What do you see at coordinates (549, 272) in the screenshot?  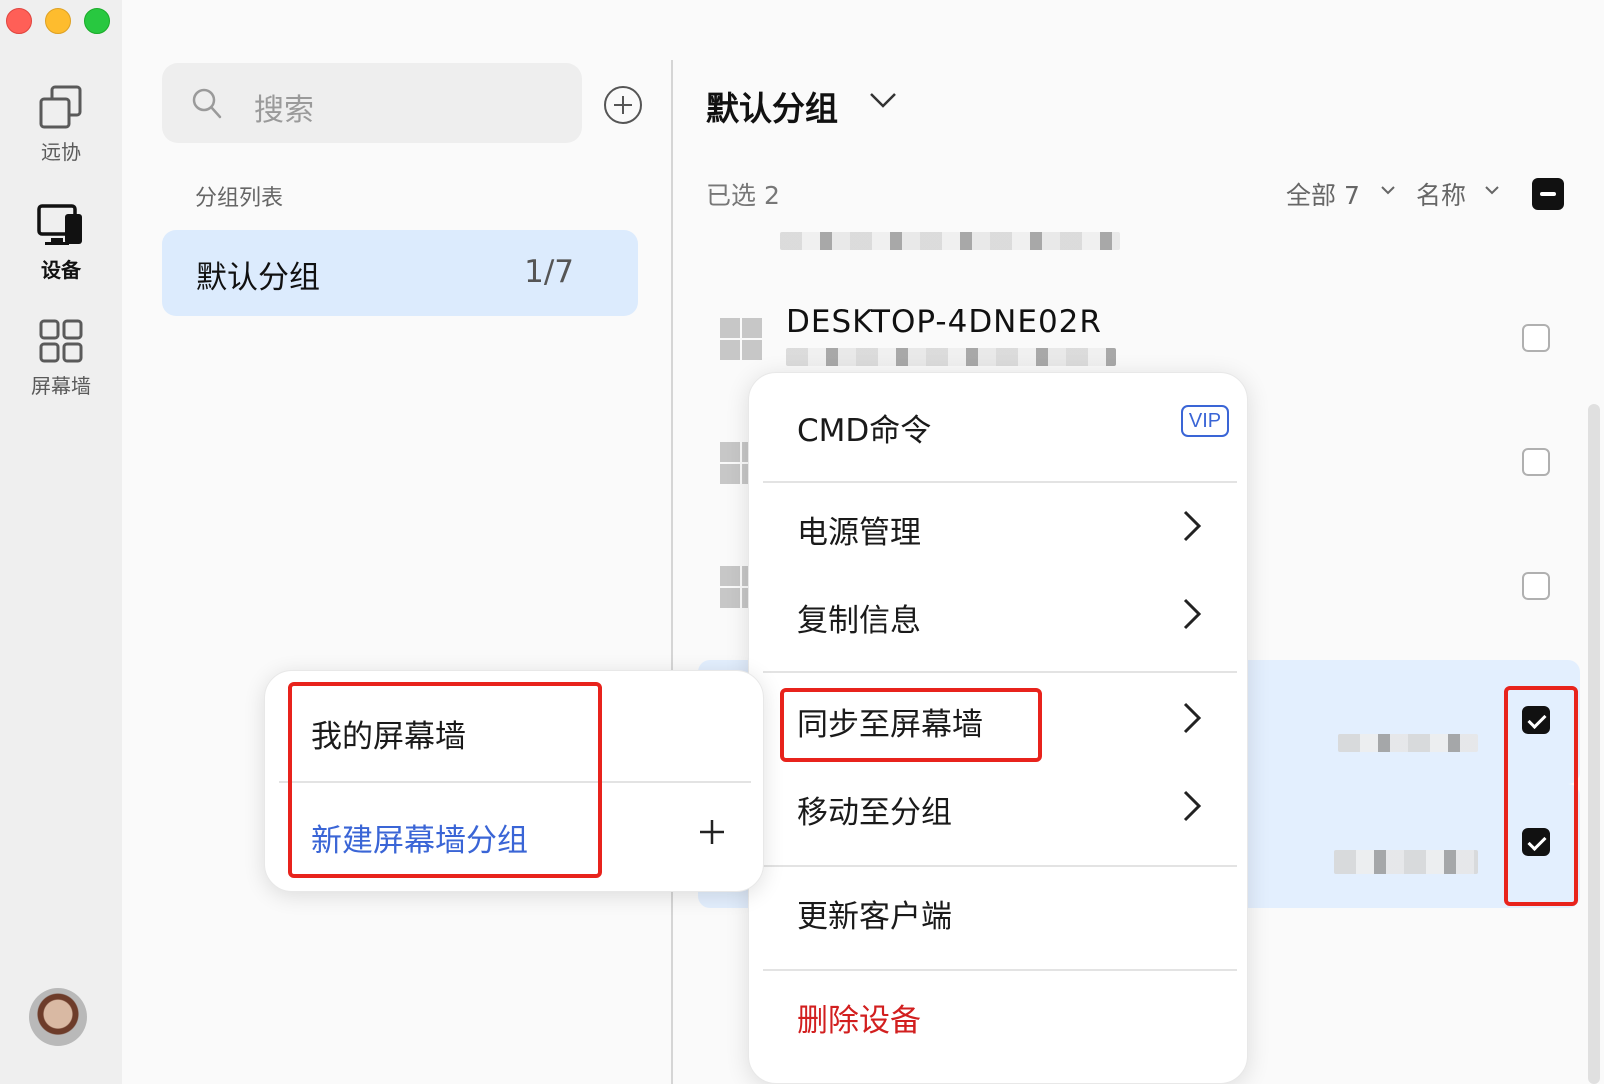 I see `group-count: 1/7` at bounding box center [549, 272].